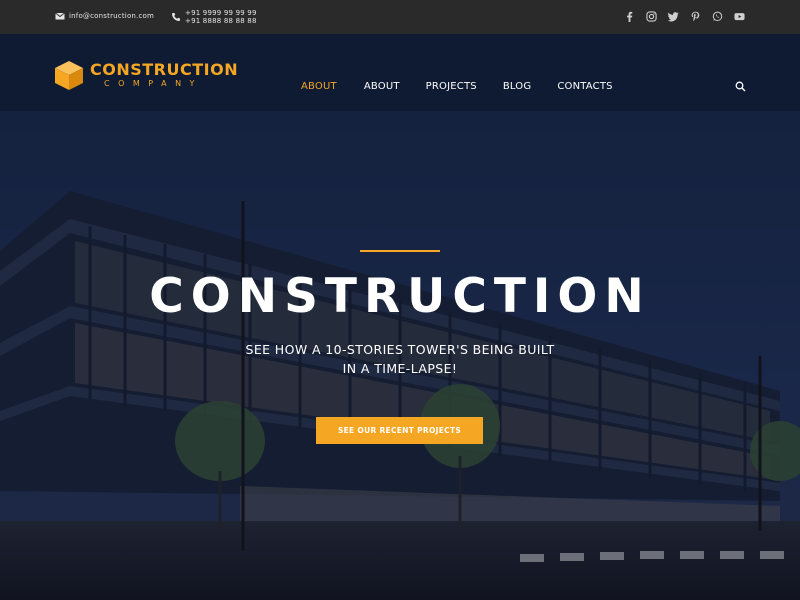  What do you see at coordinates (153, 83) in the screenshot?
I see `logo-subtitle: COMPANY` at bounding box center [153, 83].